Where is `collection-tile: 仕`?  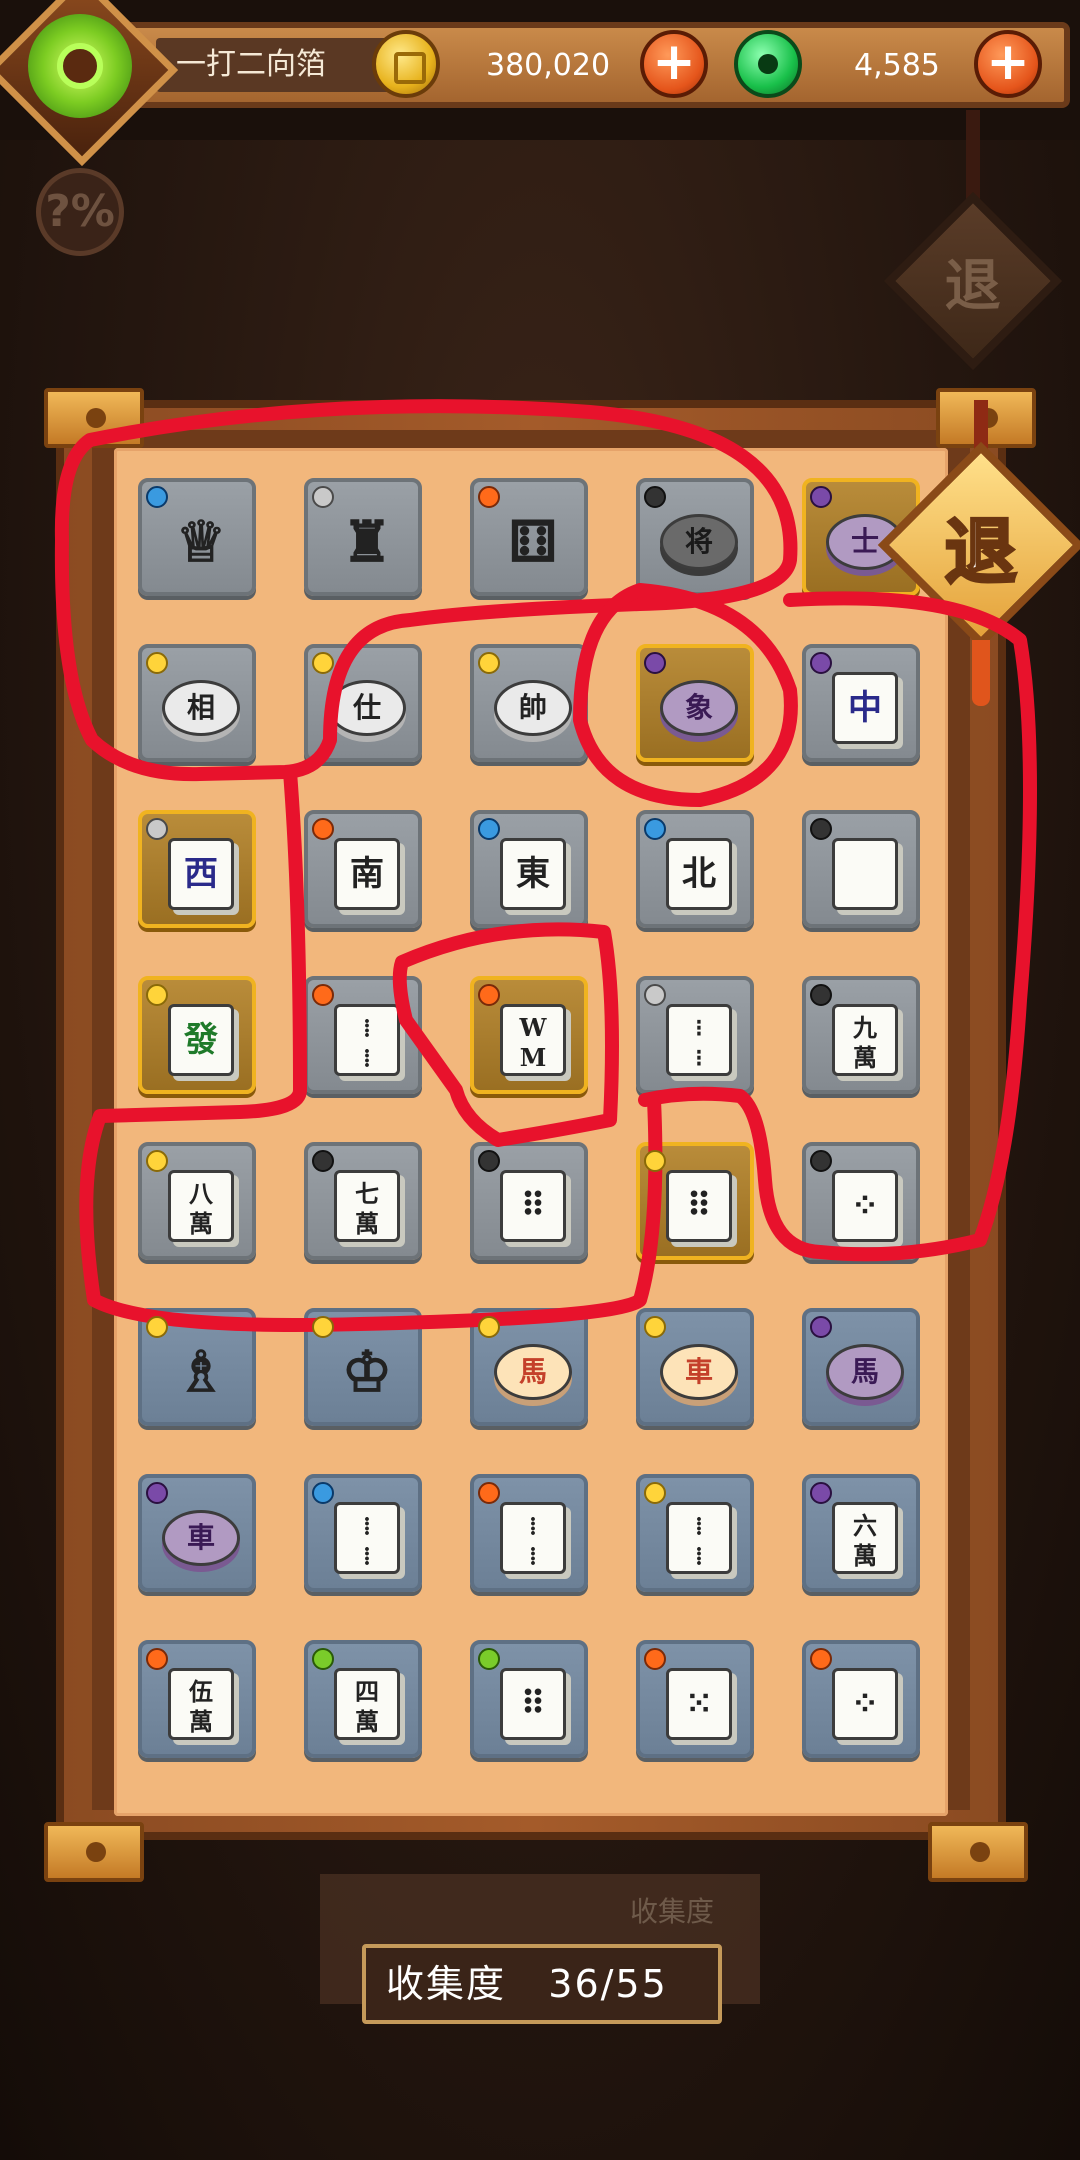 collection-tile: 仕 is located at coordinates (363, 703).